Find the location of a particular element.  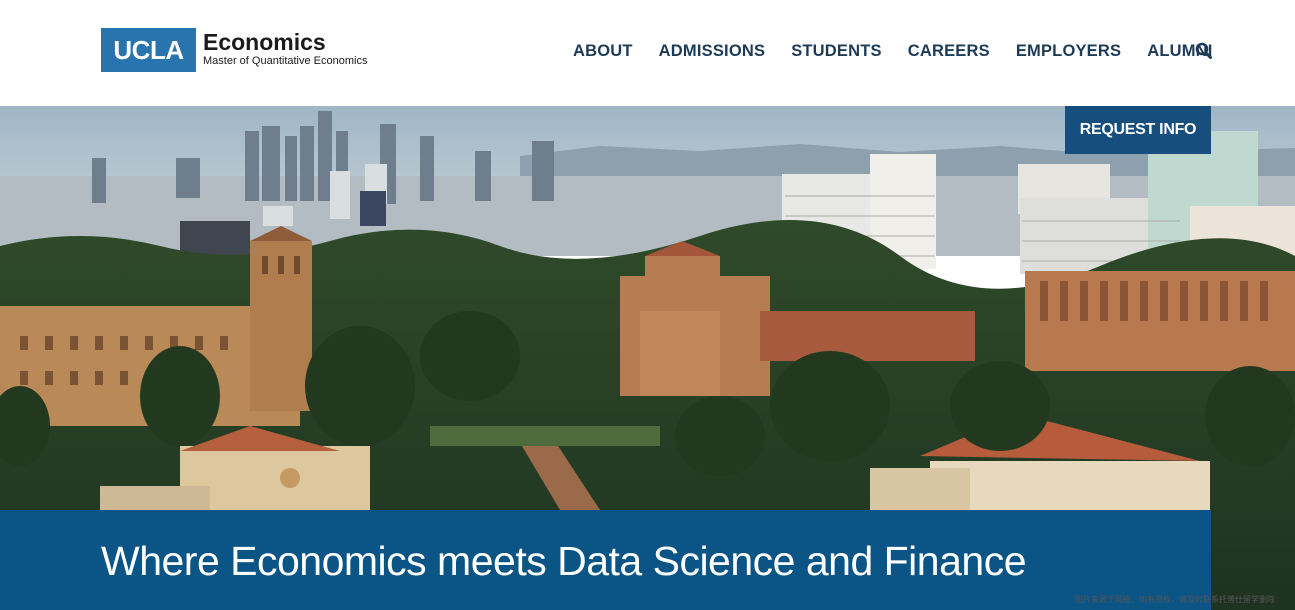

image-watermark: 图片来源于网络，如有侵权，请及时联系托普仕留学删除 is located at coordinates (1175, 599).